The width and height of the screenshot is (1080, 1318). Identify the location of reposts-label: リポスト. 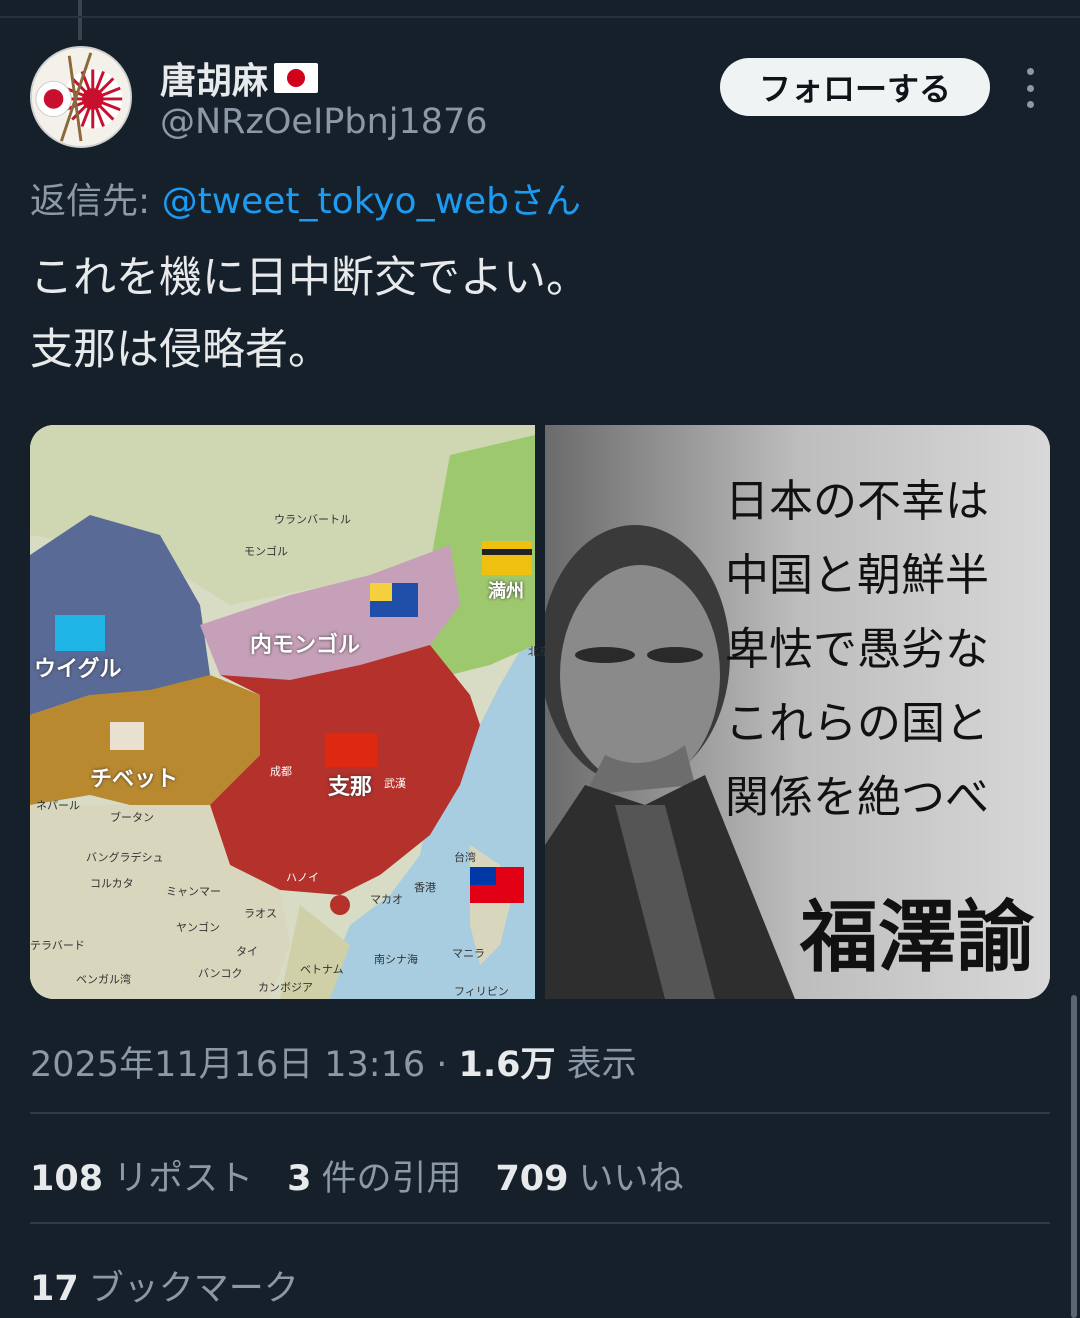
(183, 1179).